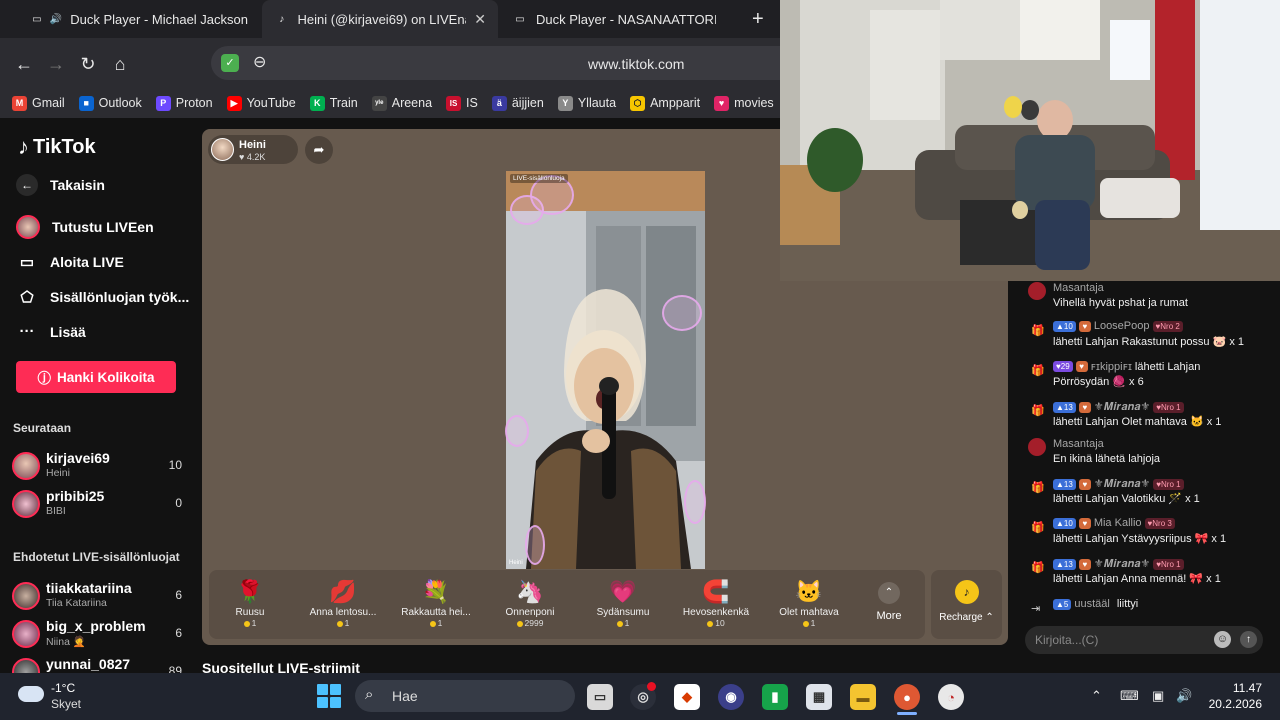  Describe the element at coordinates (86, 103) in the screenshot. I see `outlook-icon: ■` at that location.